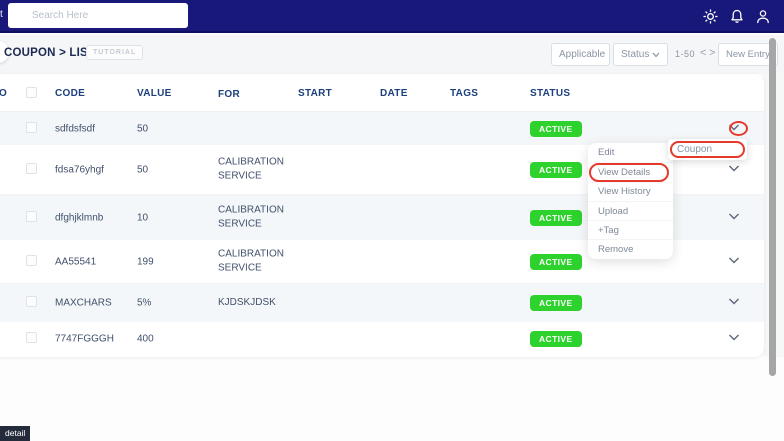 Image resolution: width=784 pixels, height=441 pixels. What do you see at coordinates (382, 339) in the screenshot?
I see `table-row: 7747FGGGH 400 ACTIVE` at bounding box center [382, 339].